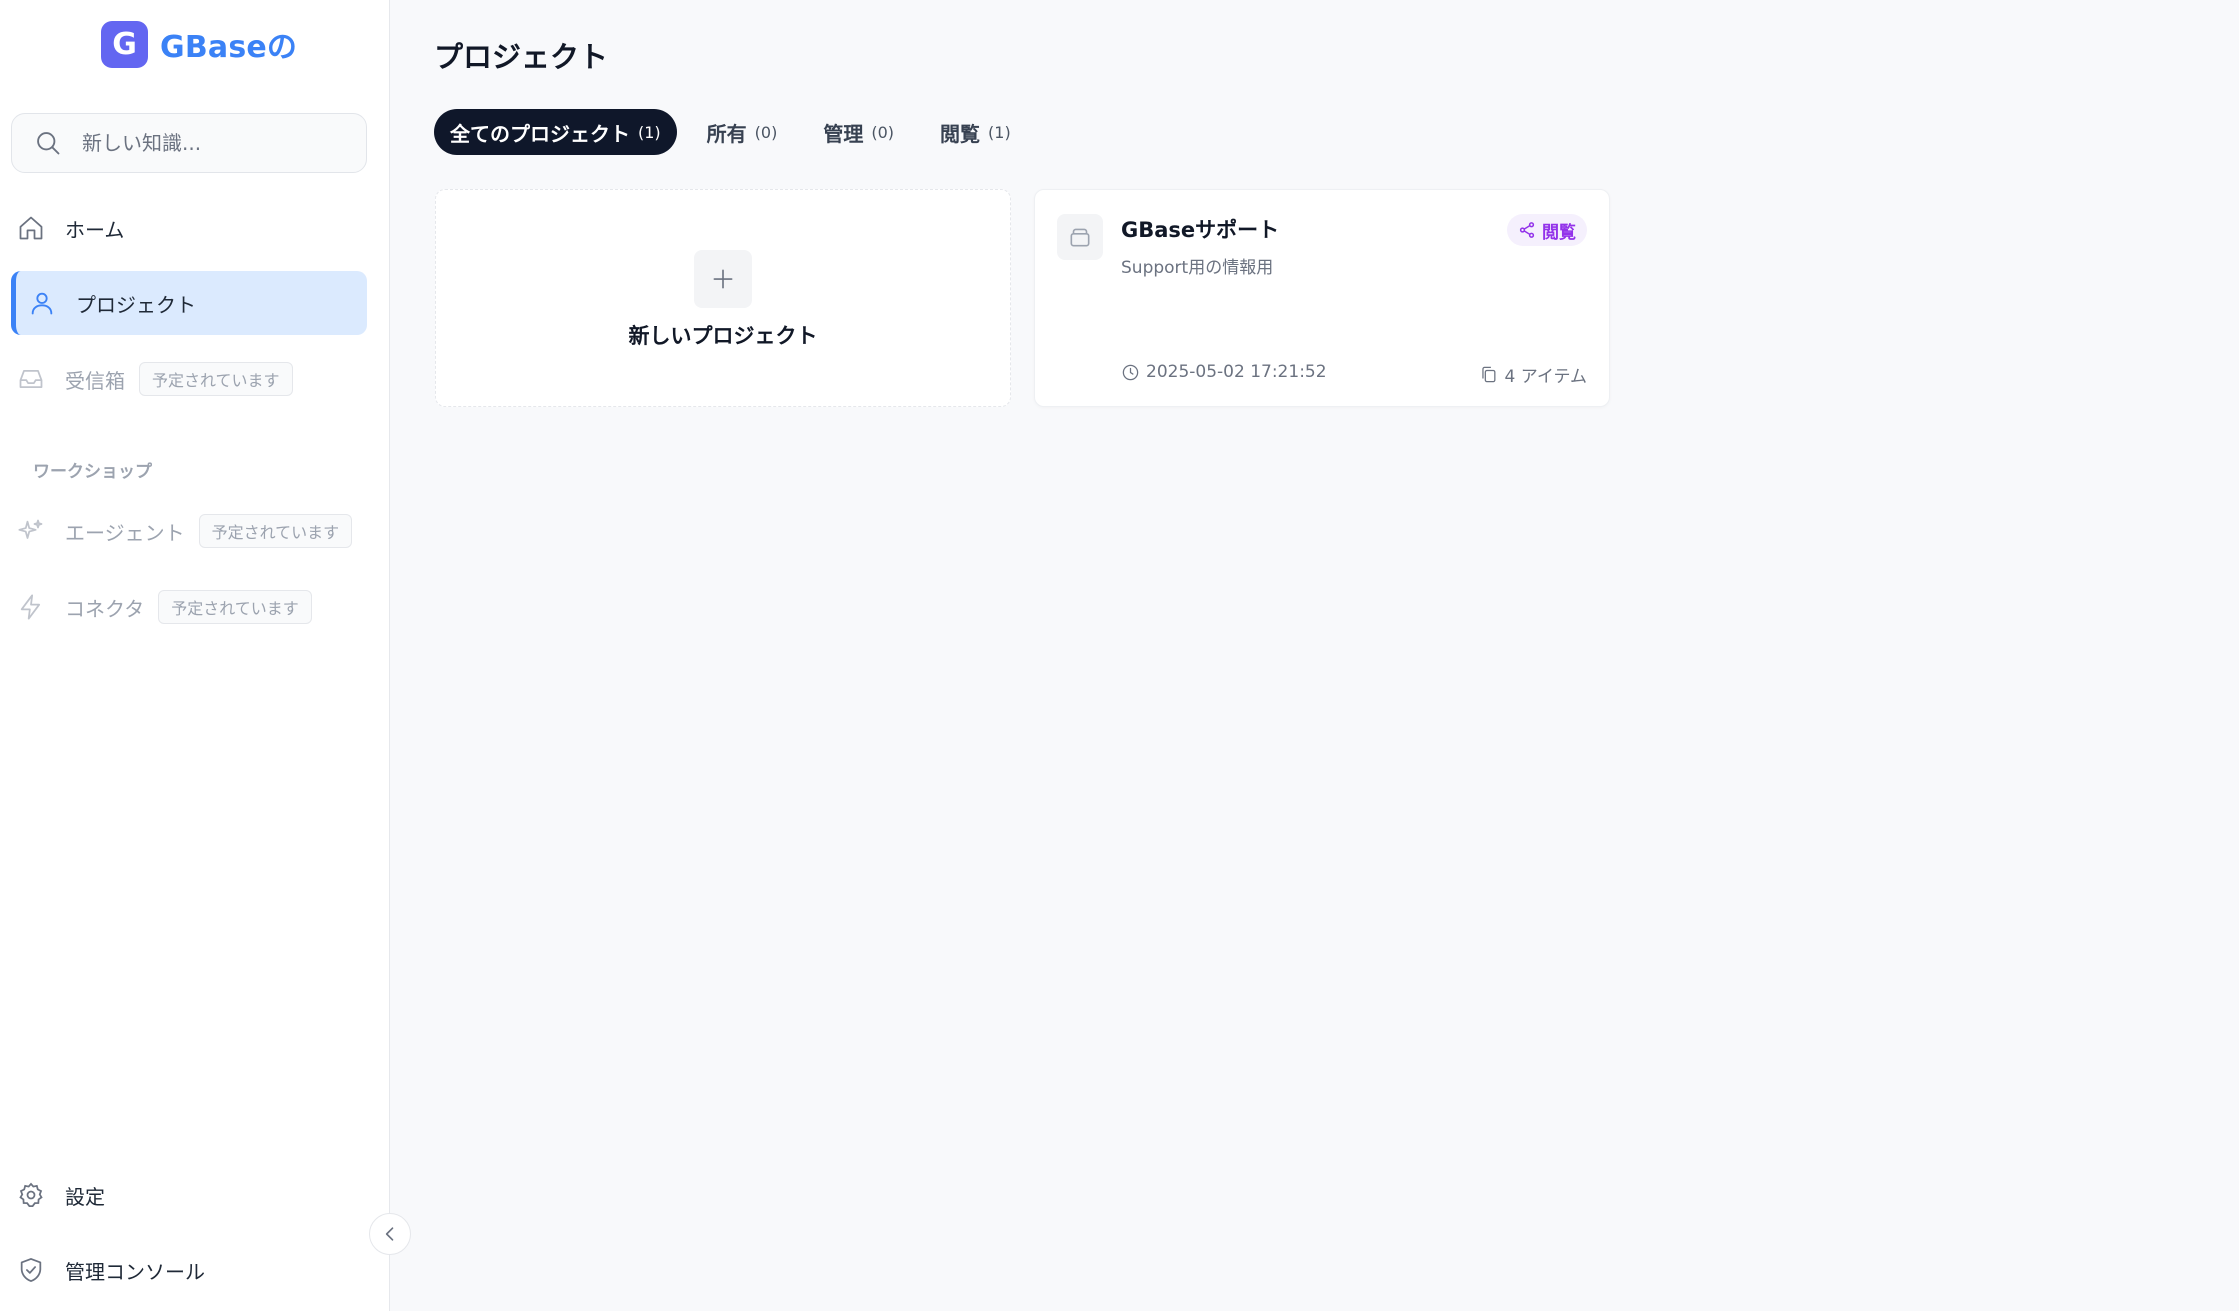 The image size is (2239, 1311). I want to click on search-input, so click(217, 143).